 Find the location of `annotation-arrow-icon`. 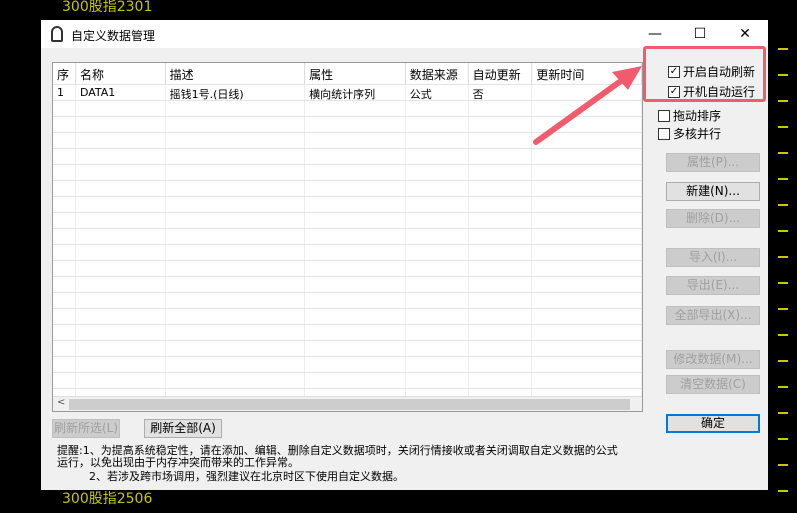

annotation-arrow-icon is located at coordinates (587, 105).